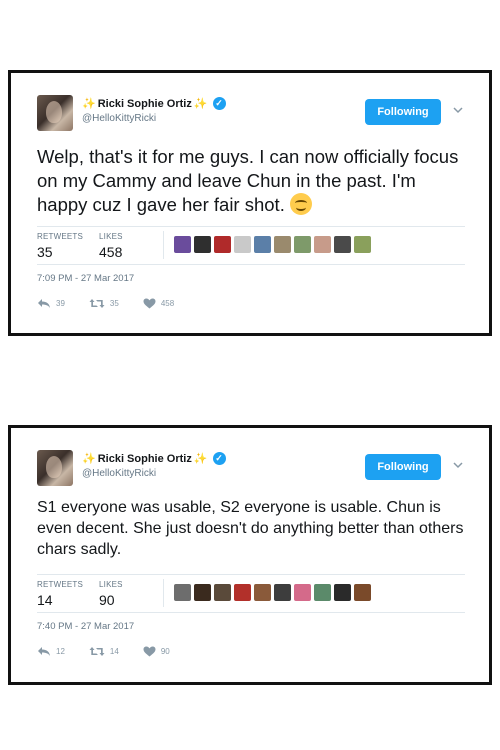  What do you see at coordinates (111, 252) in the screenshot?
I see `likes-value: 458` at bounding box center [111, 252].